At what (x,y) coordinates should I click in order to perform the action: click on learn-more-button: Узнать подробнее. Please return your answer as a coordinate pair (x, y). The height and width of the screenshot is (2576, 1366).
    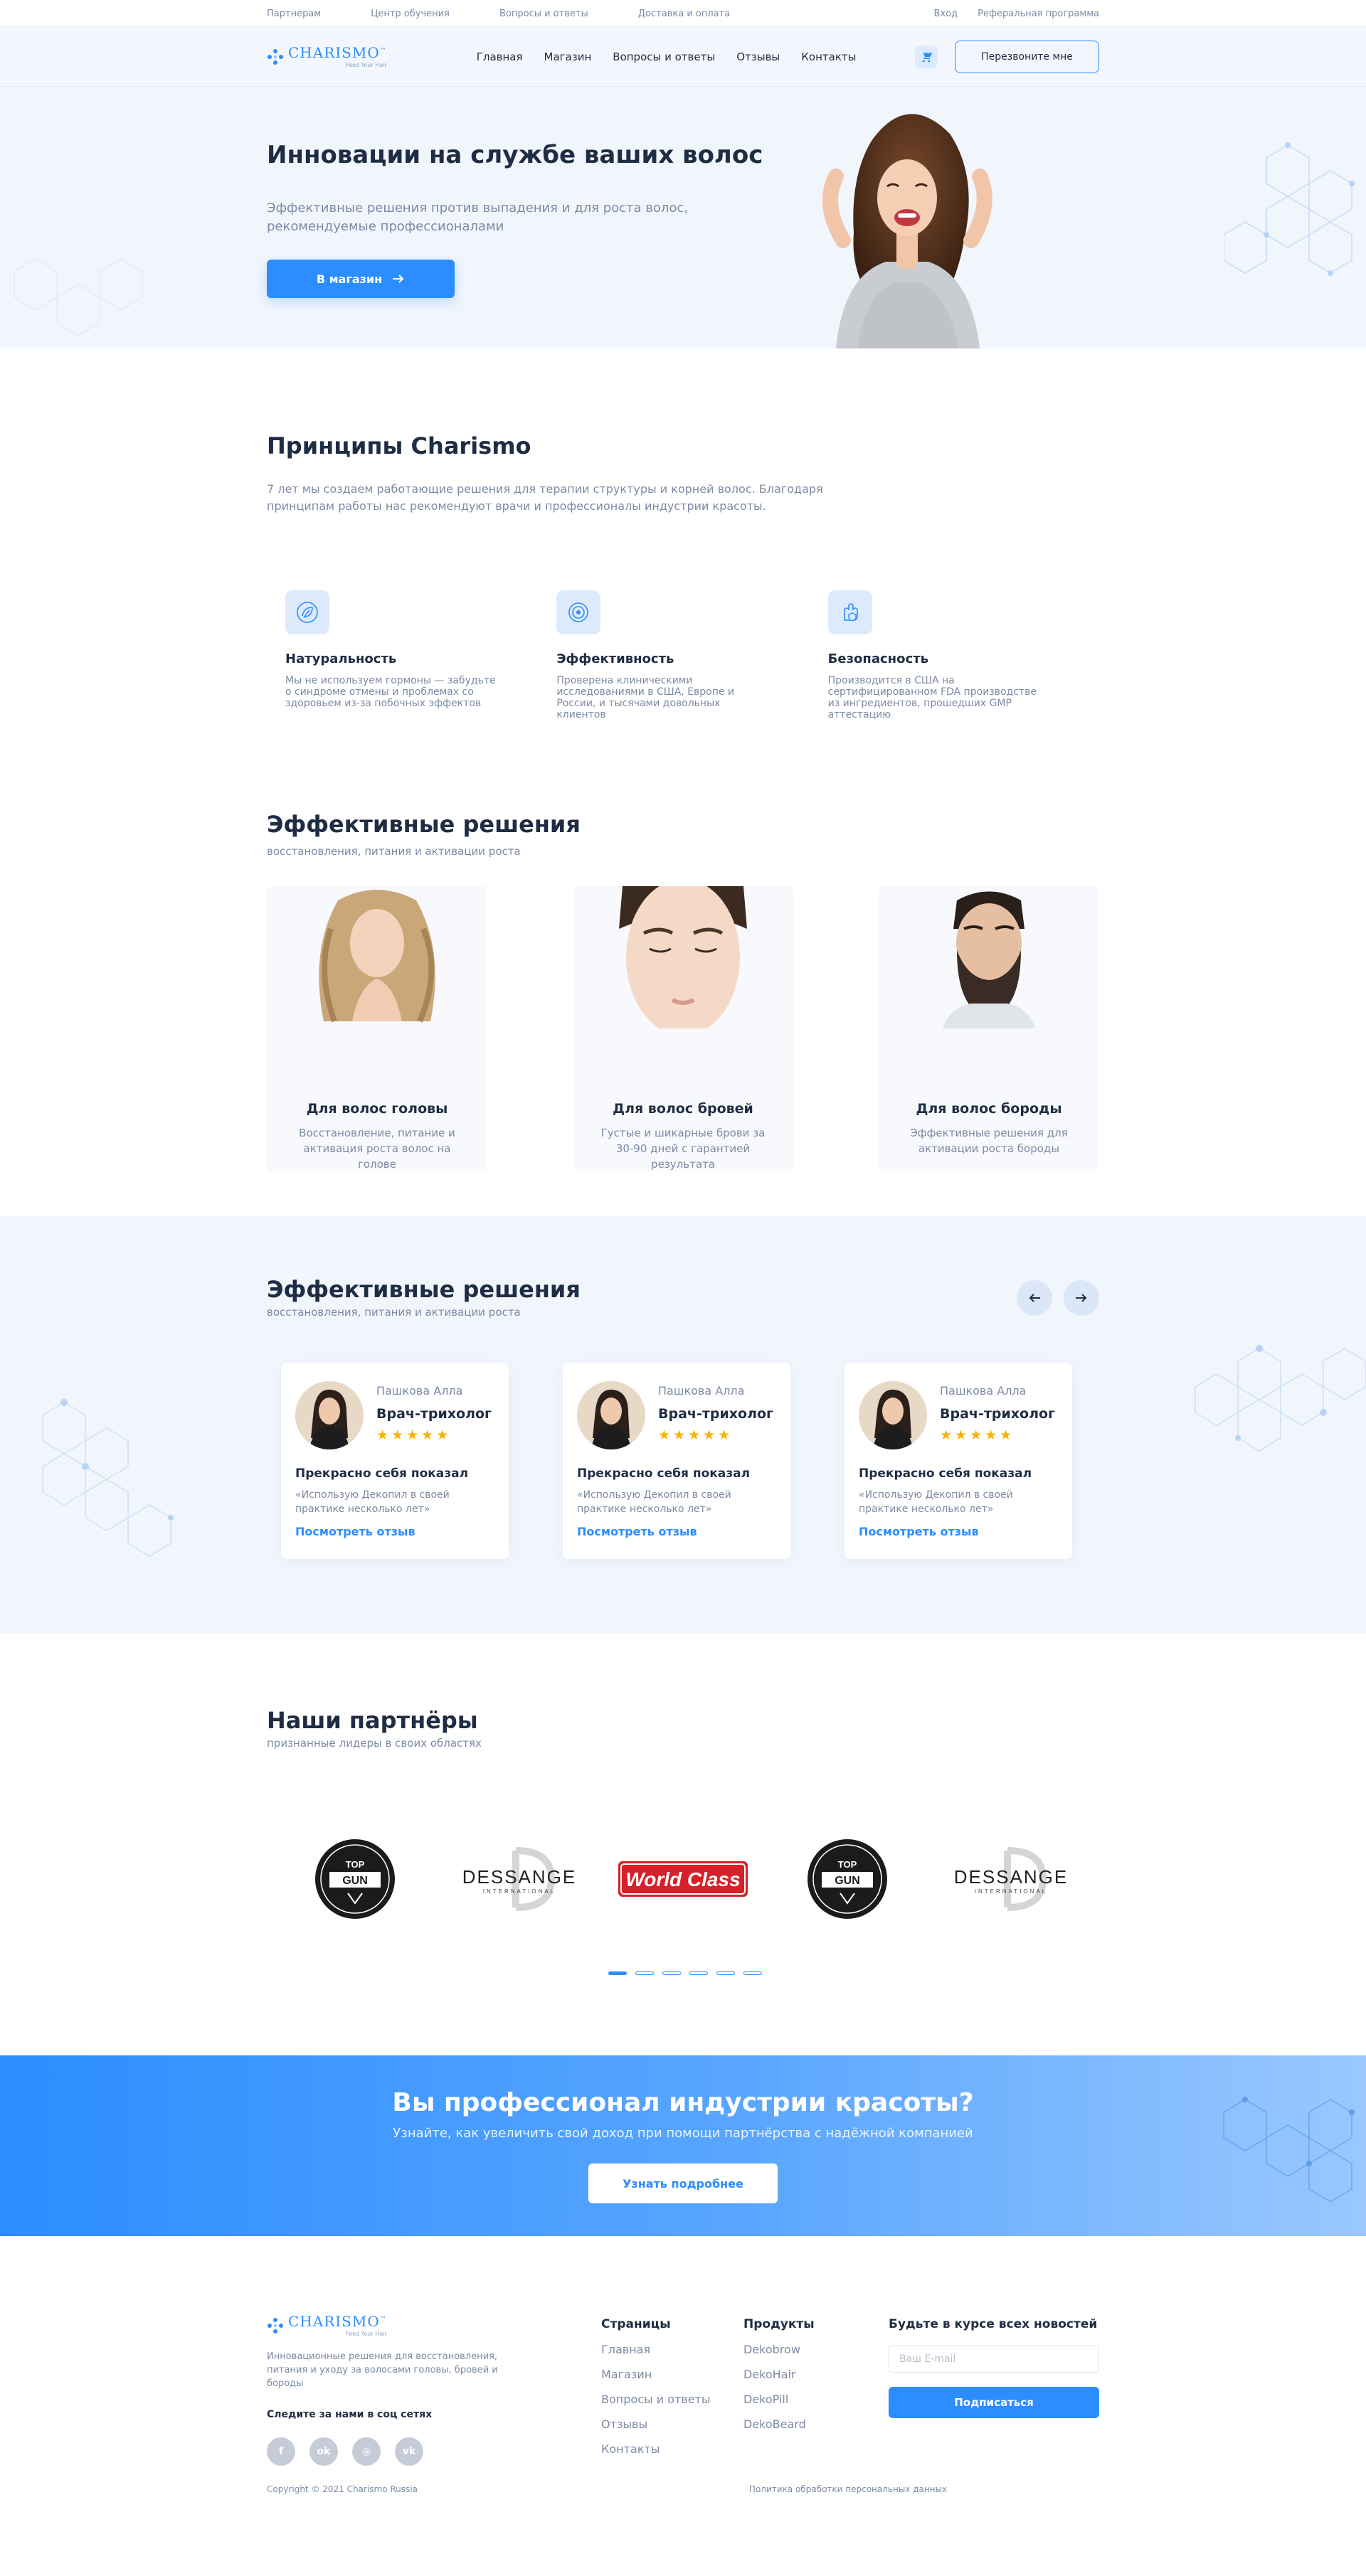
    Looking at the image, I should click on (683, 2183).